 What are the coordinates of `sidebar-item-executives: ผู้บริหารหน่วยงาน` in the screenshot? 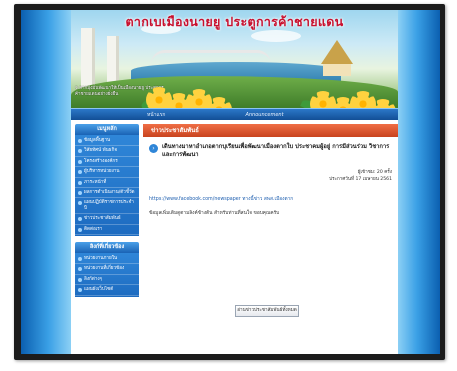 It's located at (107, 172).